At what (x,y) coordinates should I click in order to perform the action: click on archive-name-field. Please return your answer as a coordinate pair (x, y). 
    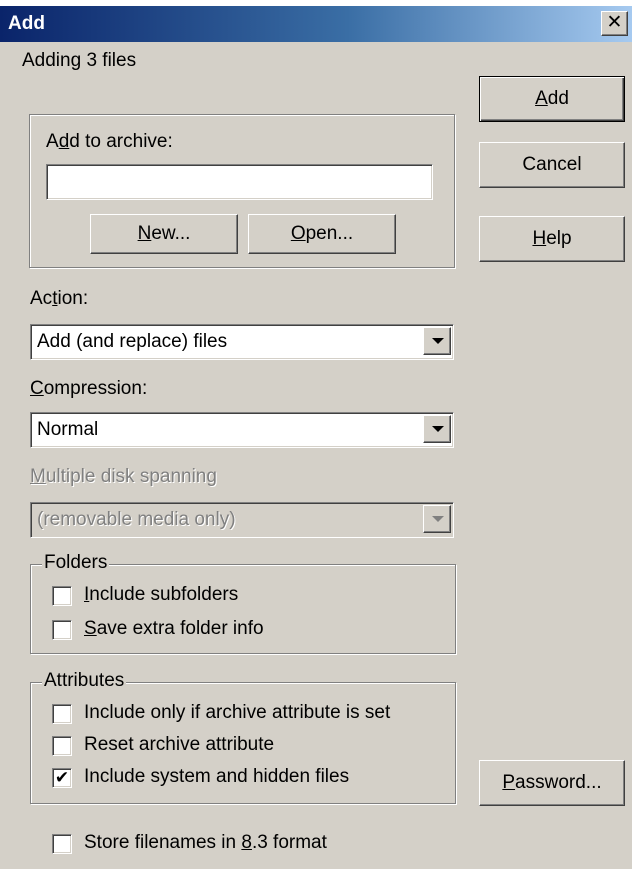
    Looking at the image, I should click on (239, 182).